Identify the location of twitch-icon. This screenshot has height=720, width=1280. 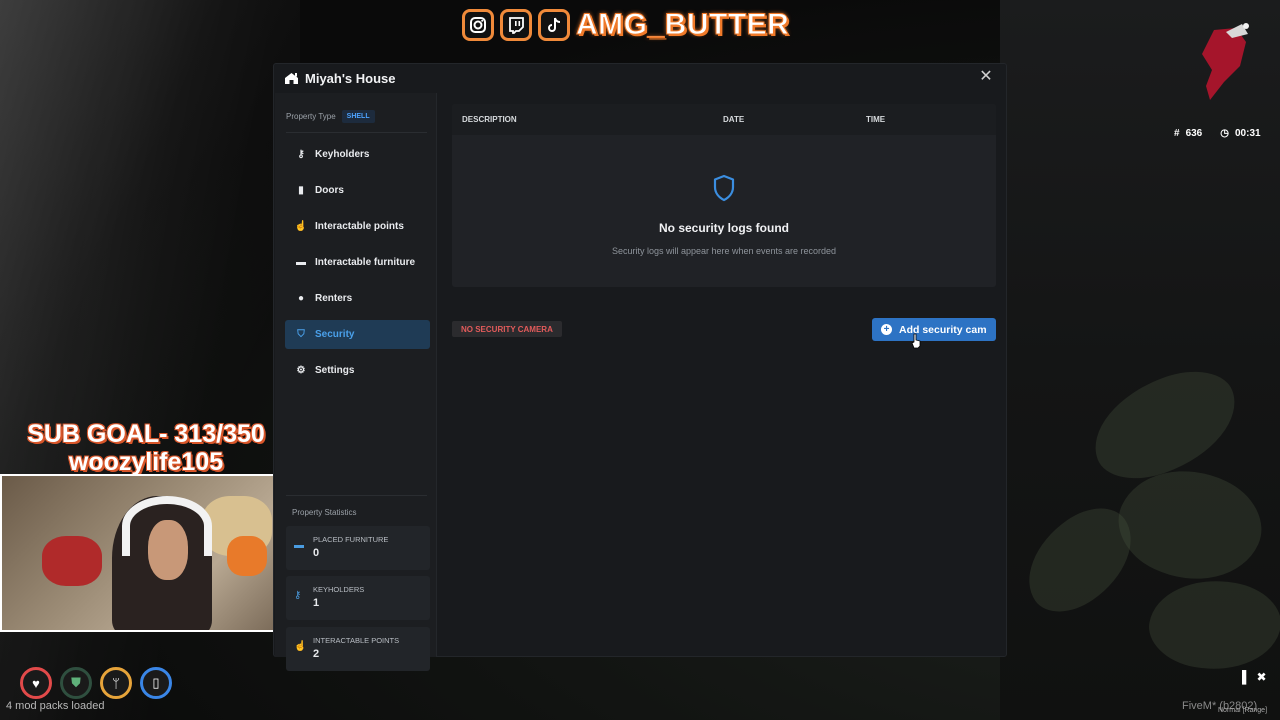
(516, 25).